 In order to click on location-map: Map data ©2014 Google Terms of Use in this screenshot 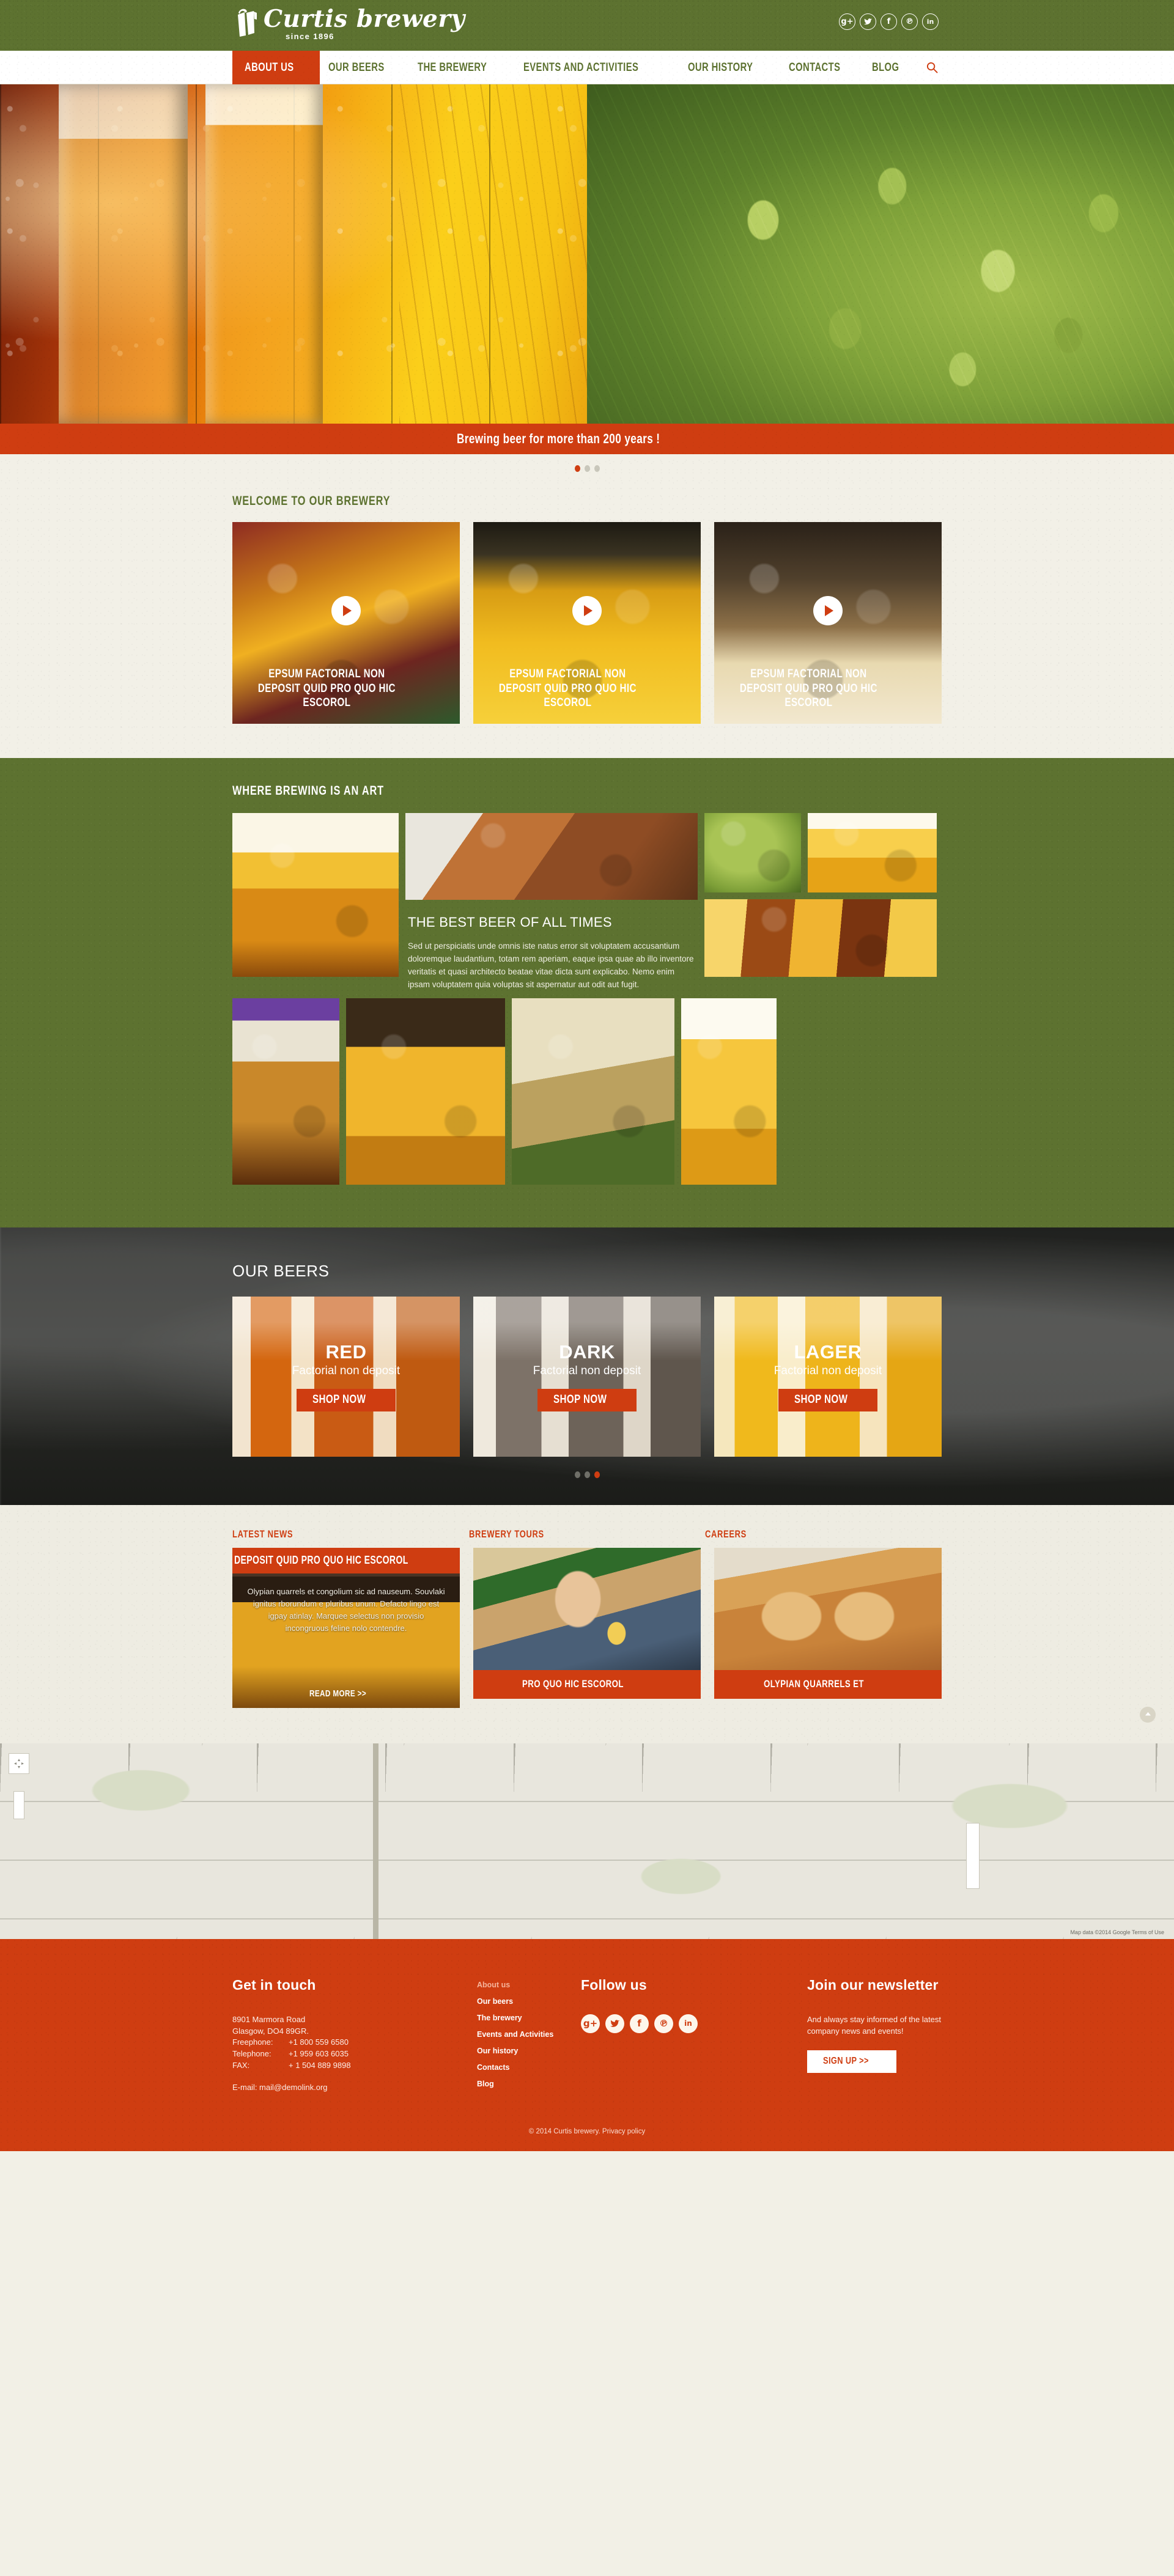, I will do `click(587, 1841)`.